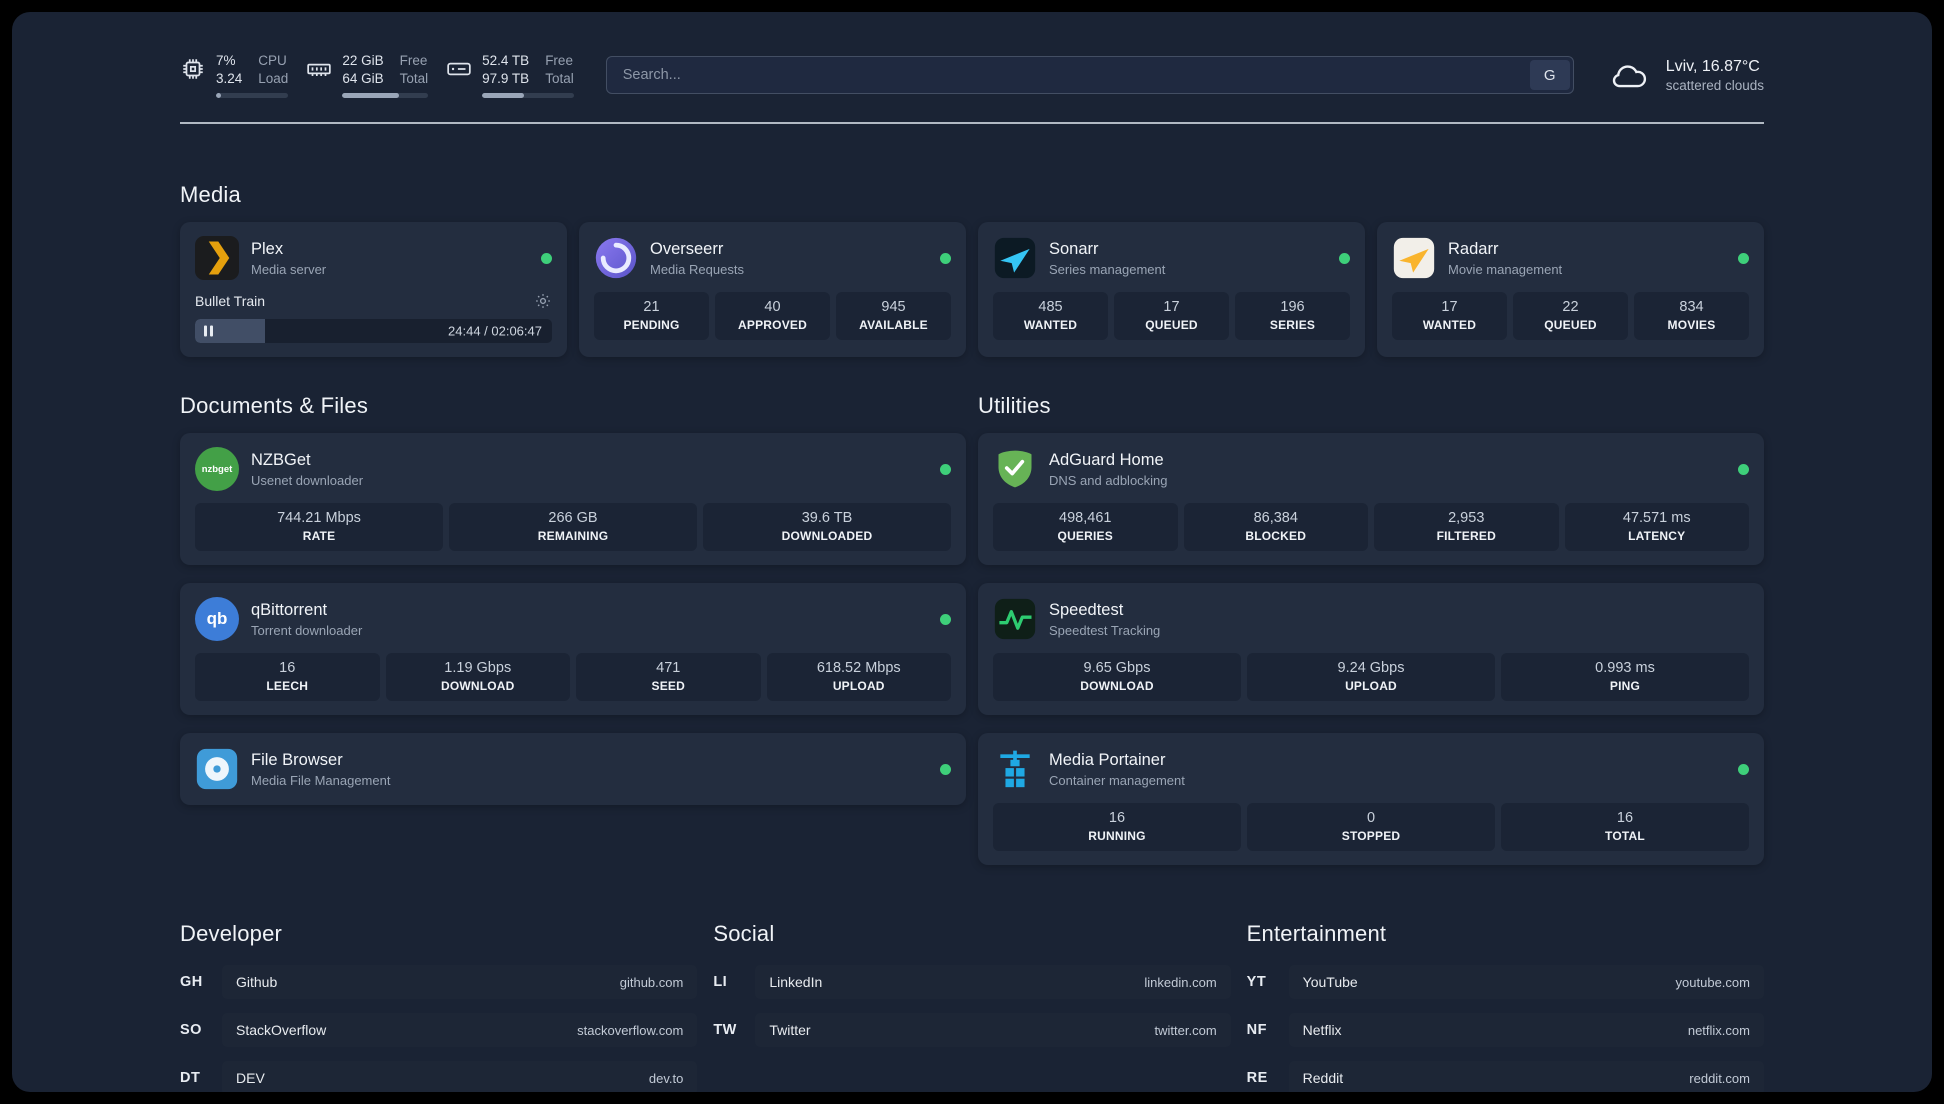  I want to click on cloud-icon, so click(1629, 75).